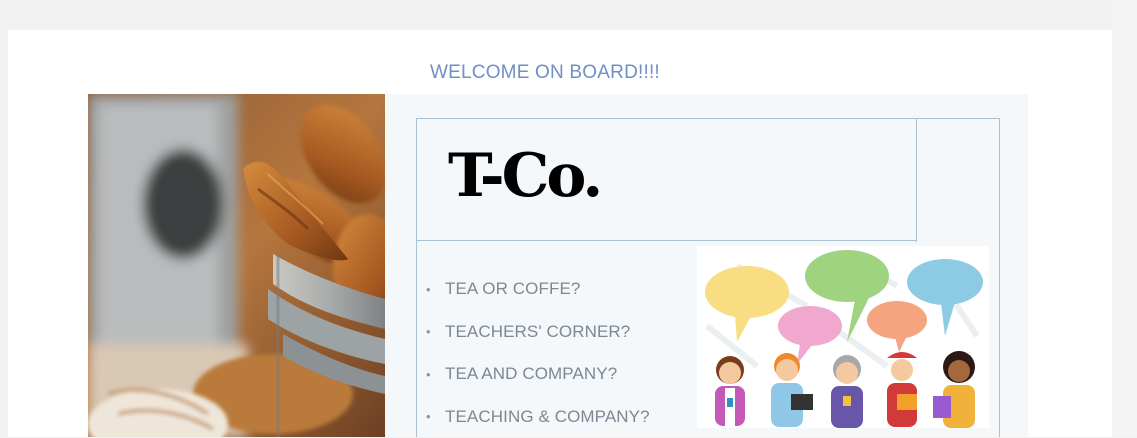  What do you see at coordinates (545, 73) in the screenshot?
I see `welcome-heading: WELCOME ON BOARD!!!!` at bounding box center [545, 73].